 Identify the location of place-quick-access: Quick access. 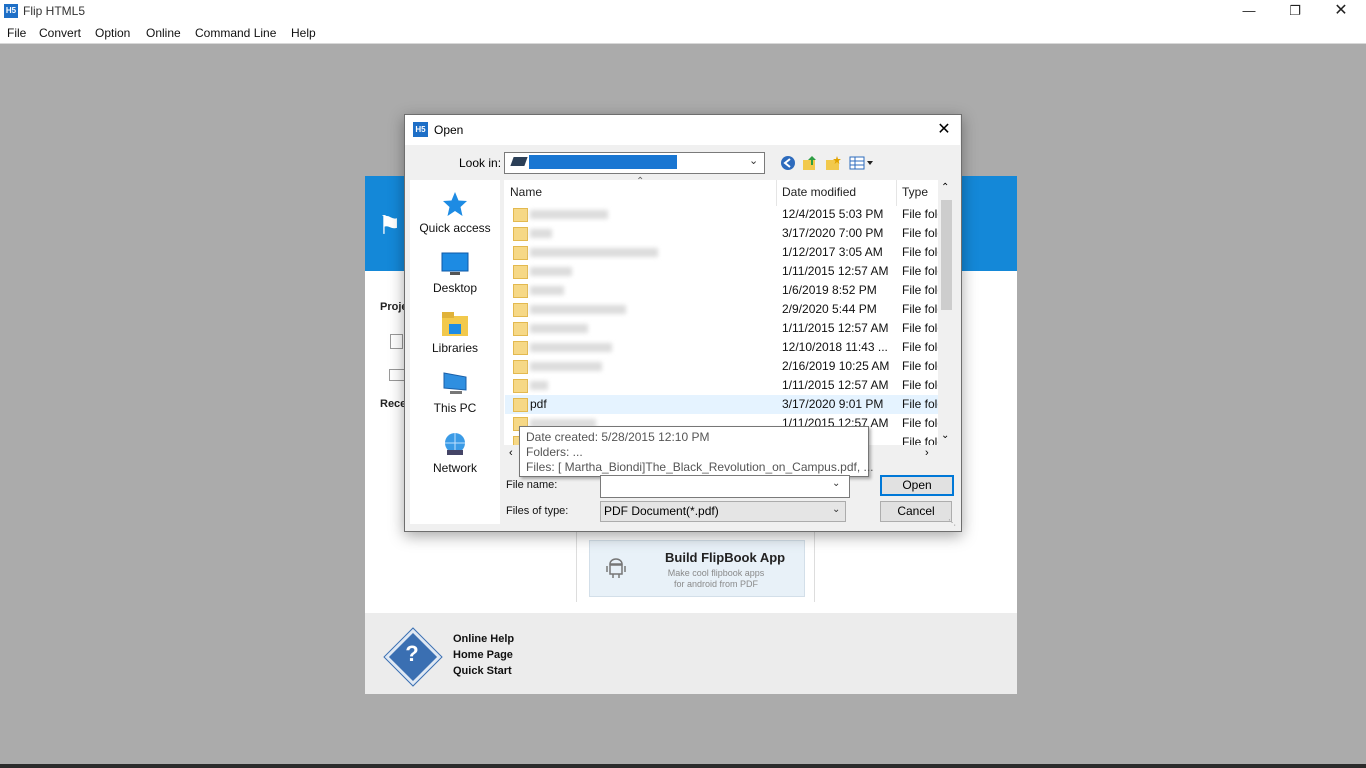
(455, 212).